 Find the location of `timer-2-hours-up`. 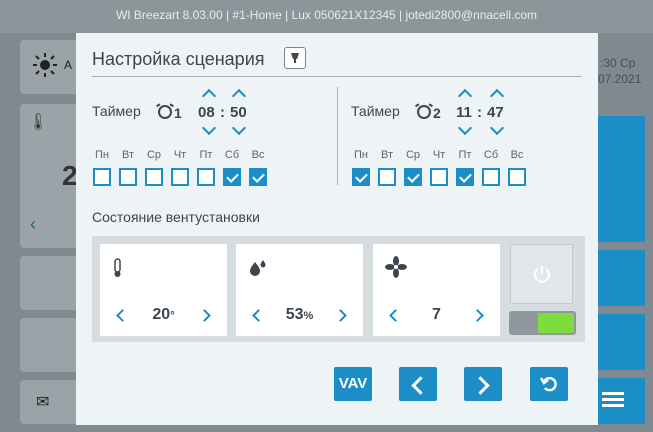

timer-2-hours-up is located at coordinates (465, 96).